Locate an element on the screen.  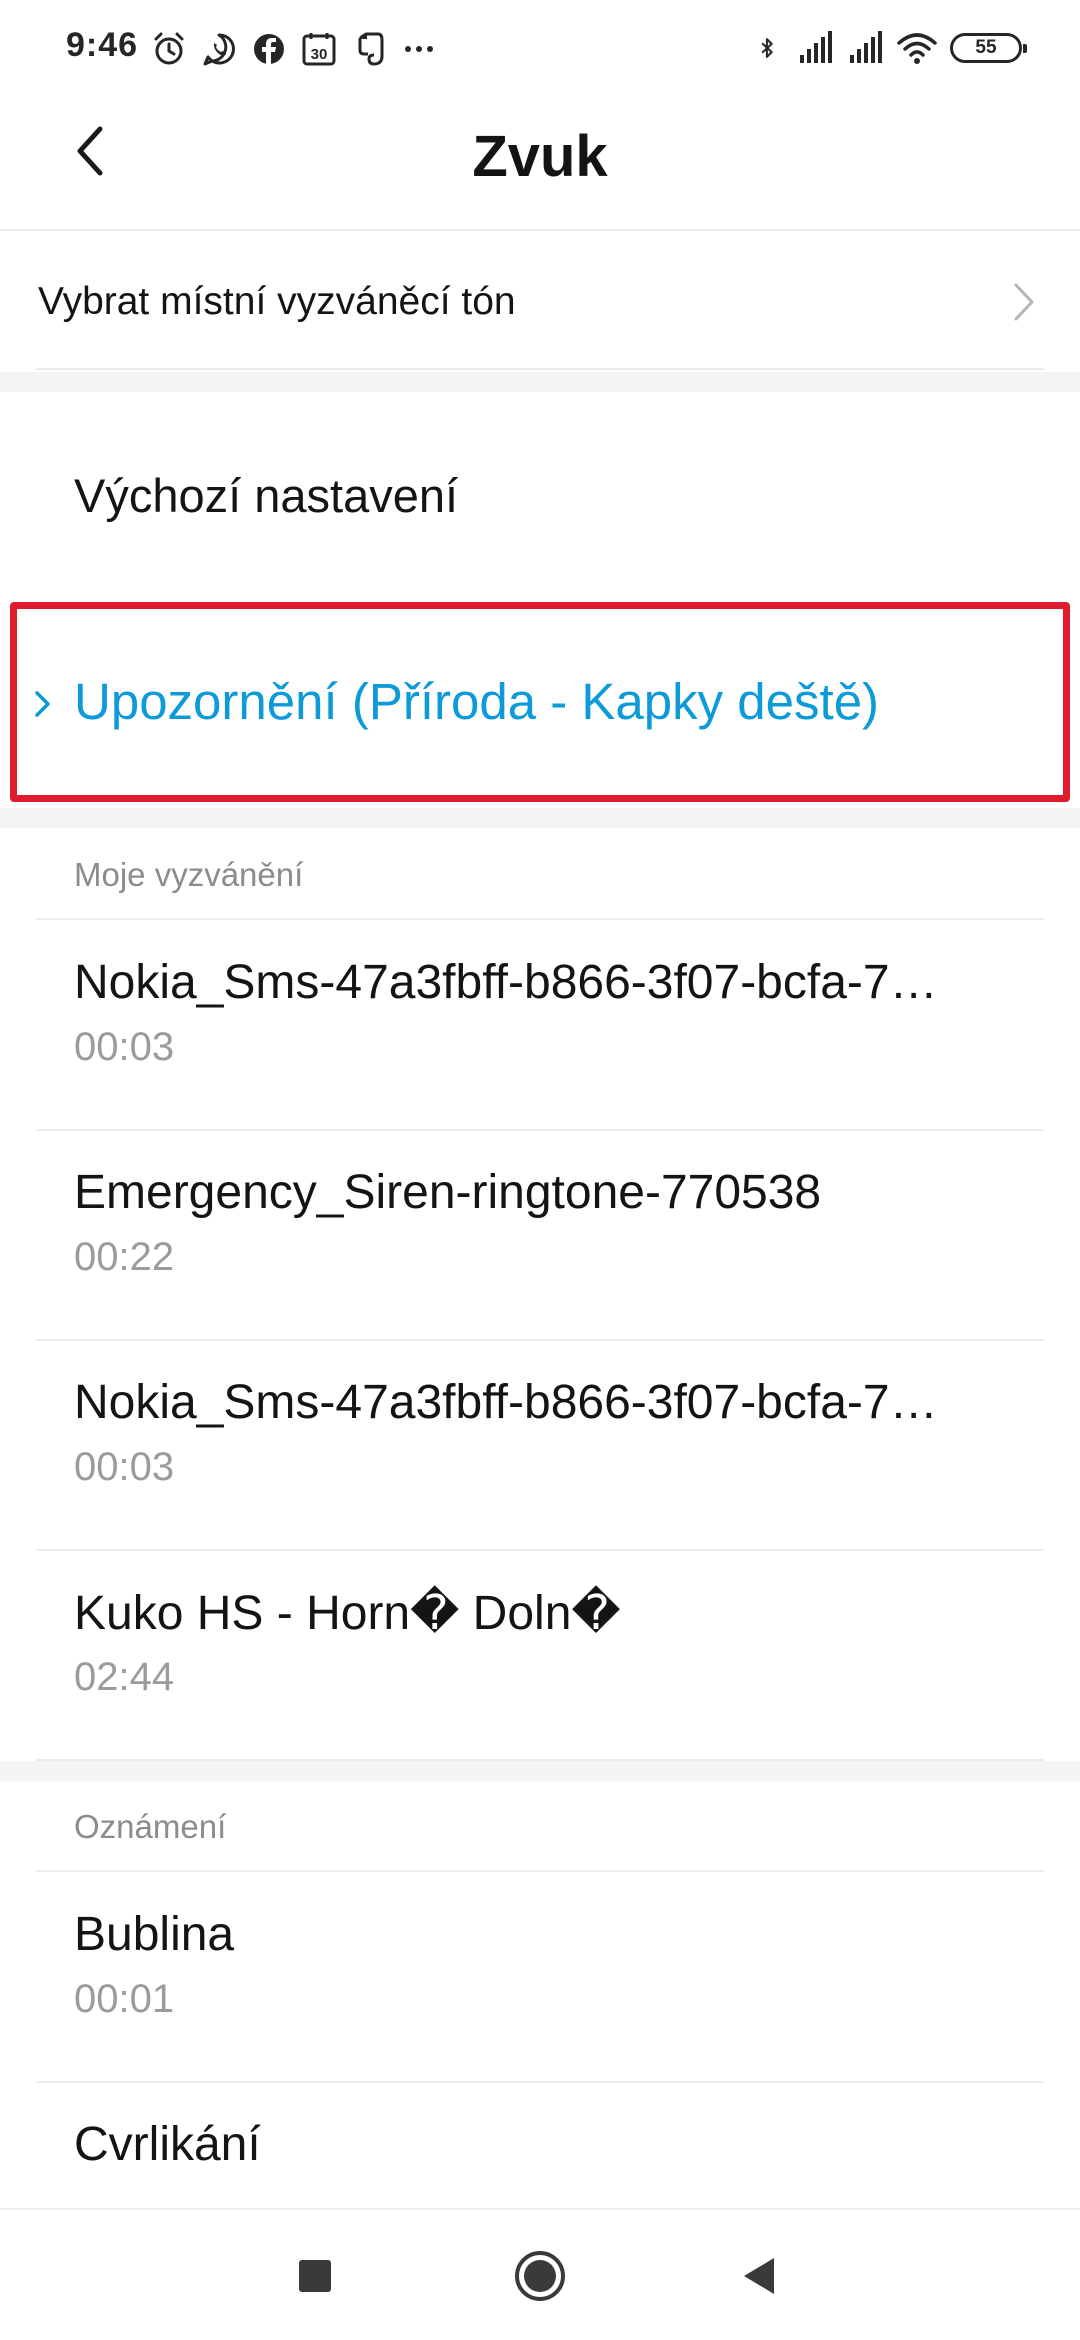
notification-sound-duration: 00:01 is located at coordinates (124, 1999).